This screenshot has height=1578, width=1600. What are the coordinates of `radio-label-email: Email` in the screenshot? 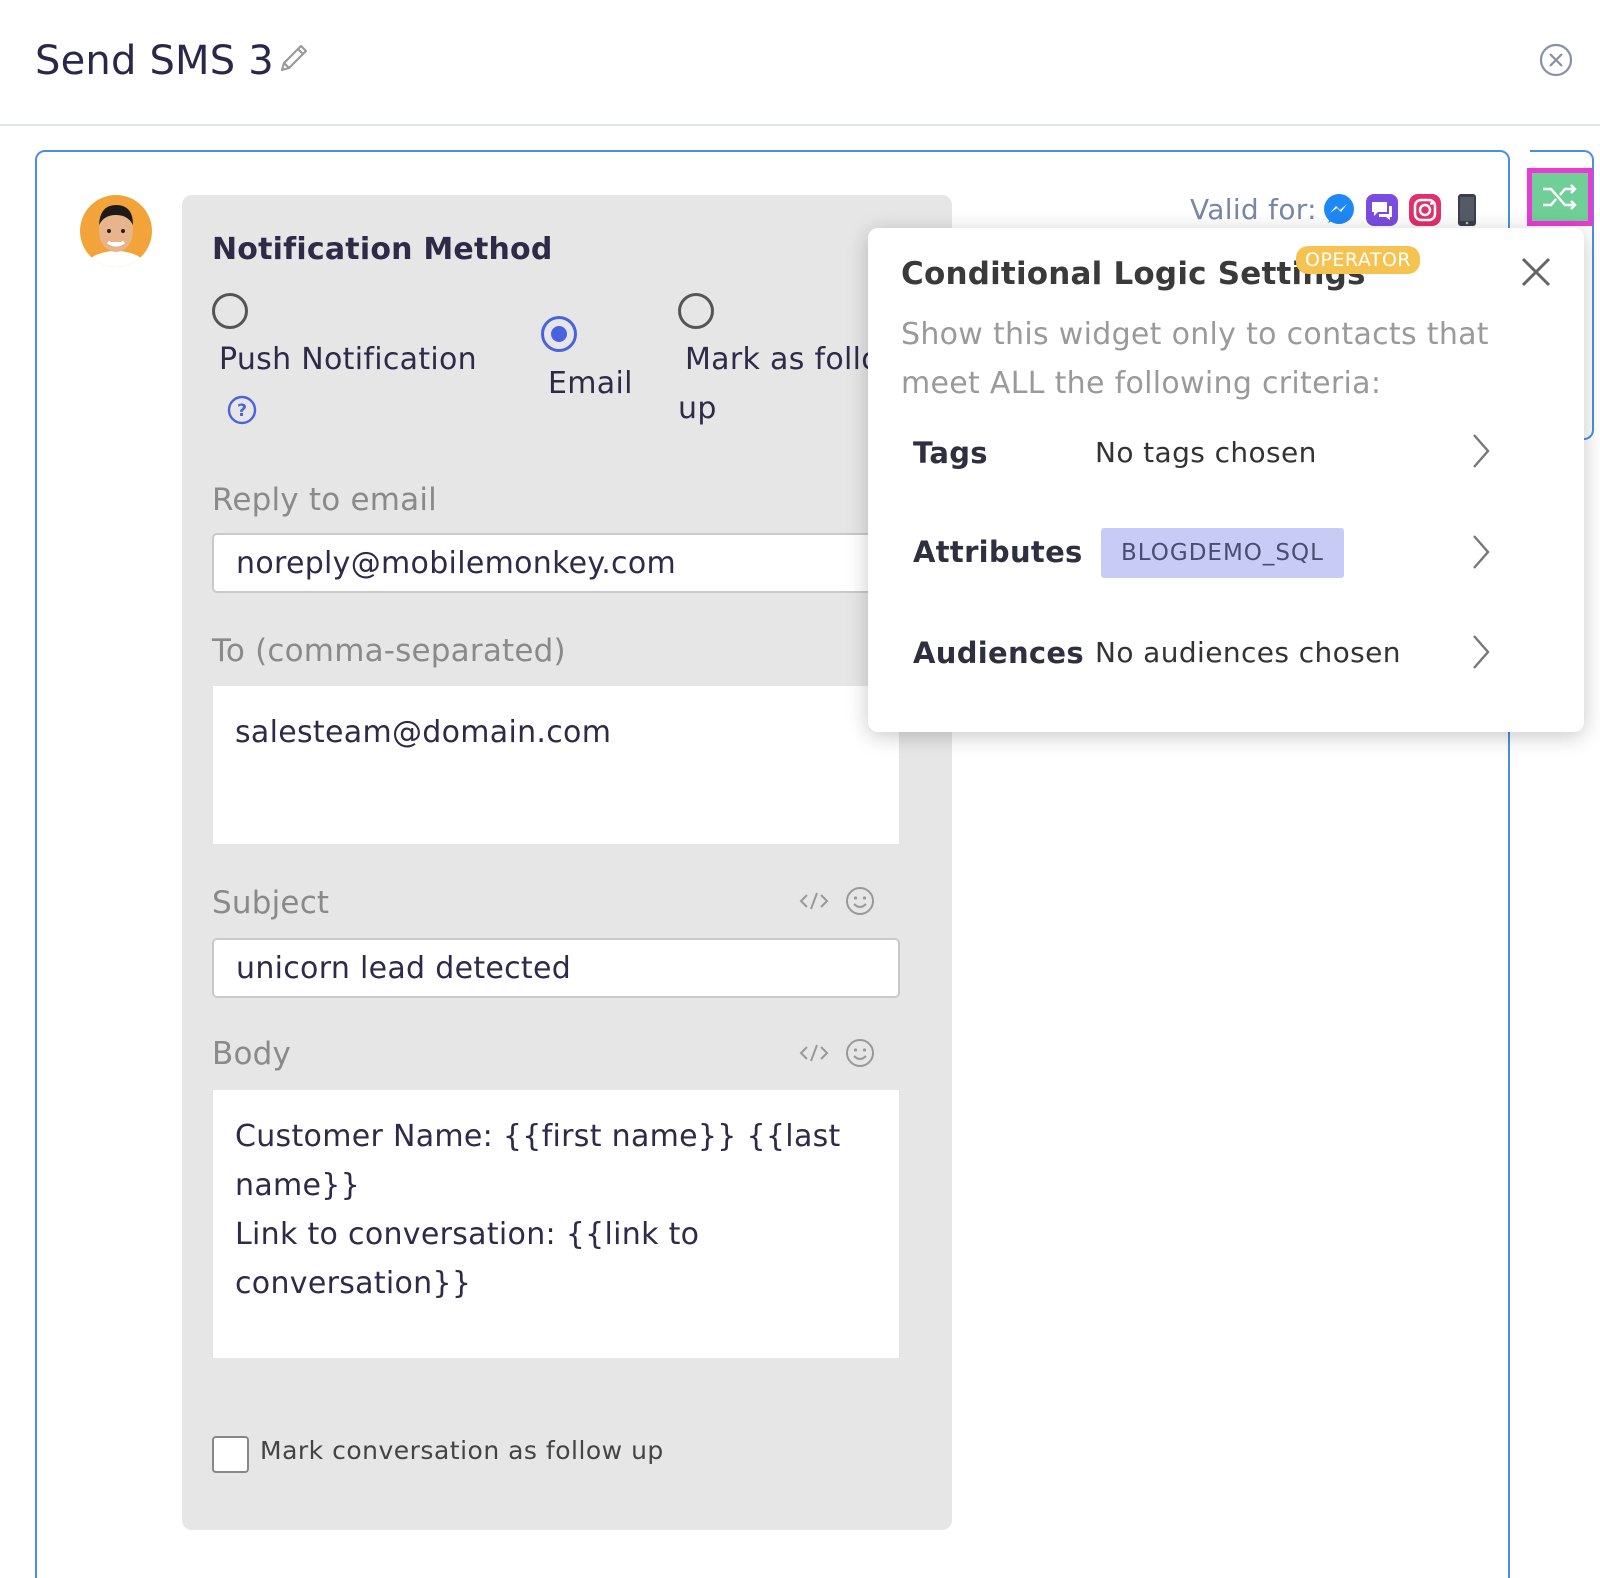 It's located at (590, 383).